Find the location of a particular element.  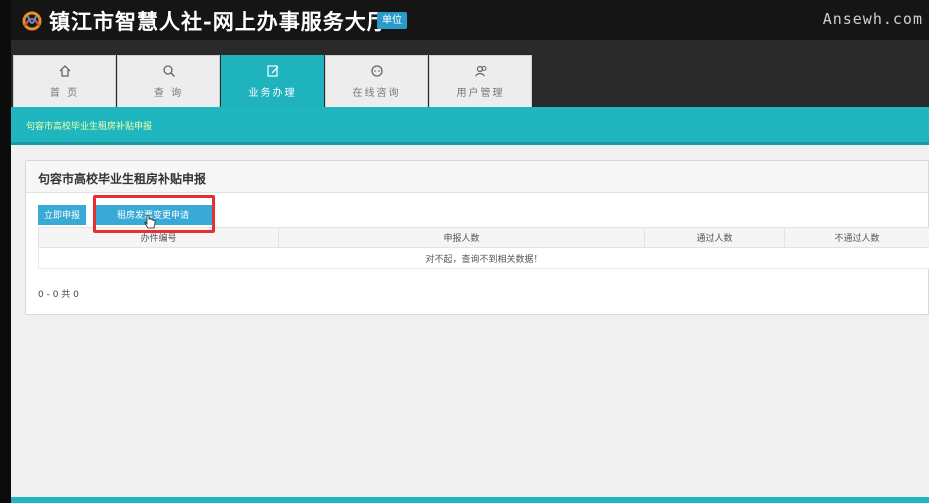

footer-accent-bar is located at coordinates (470, 500).